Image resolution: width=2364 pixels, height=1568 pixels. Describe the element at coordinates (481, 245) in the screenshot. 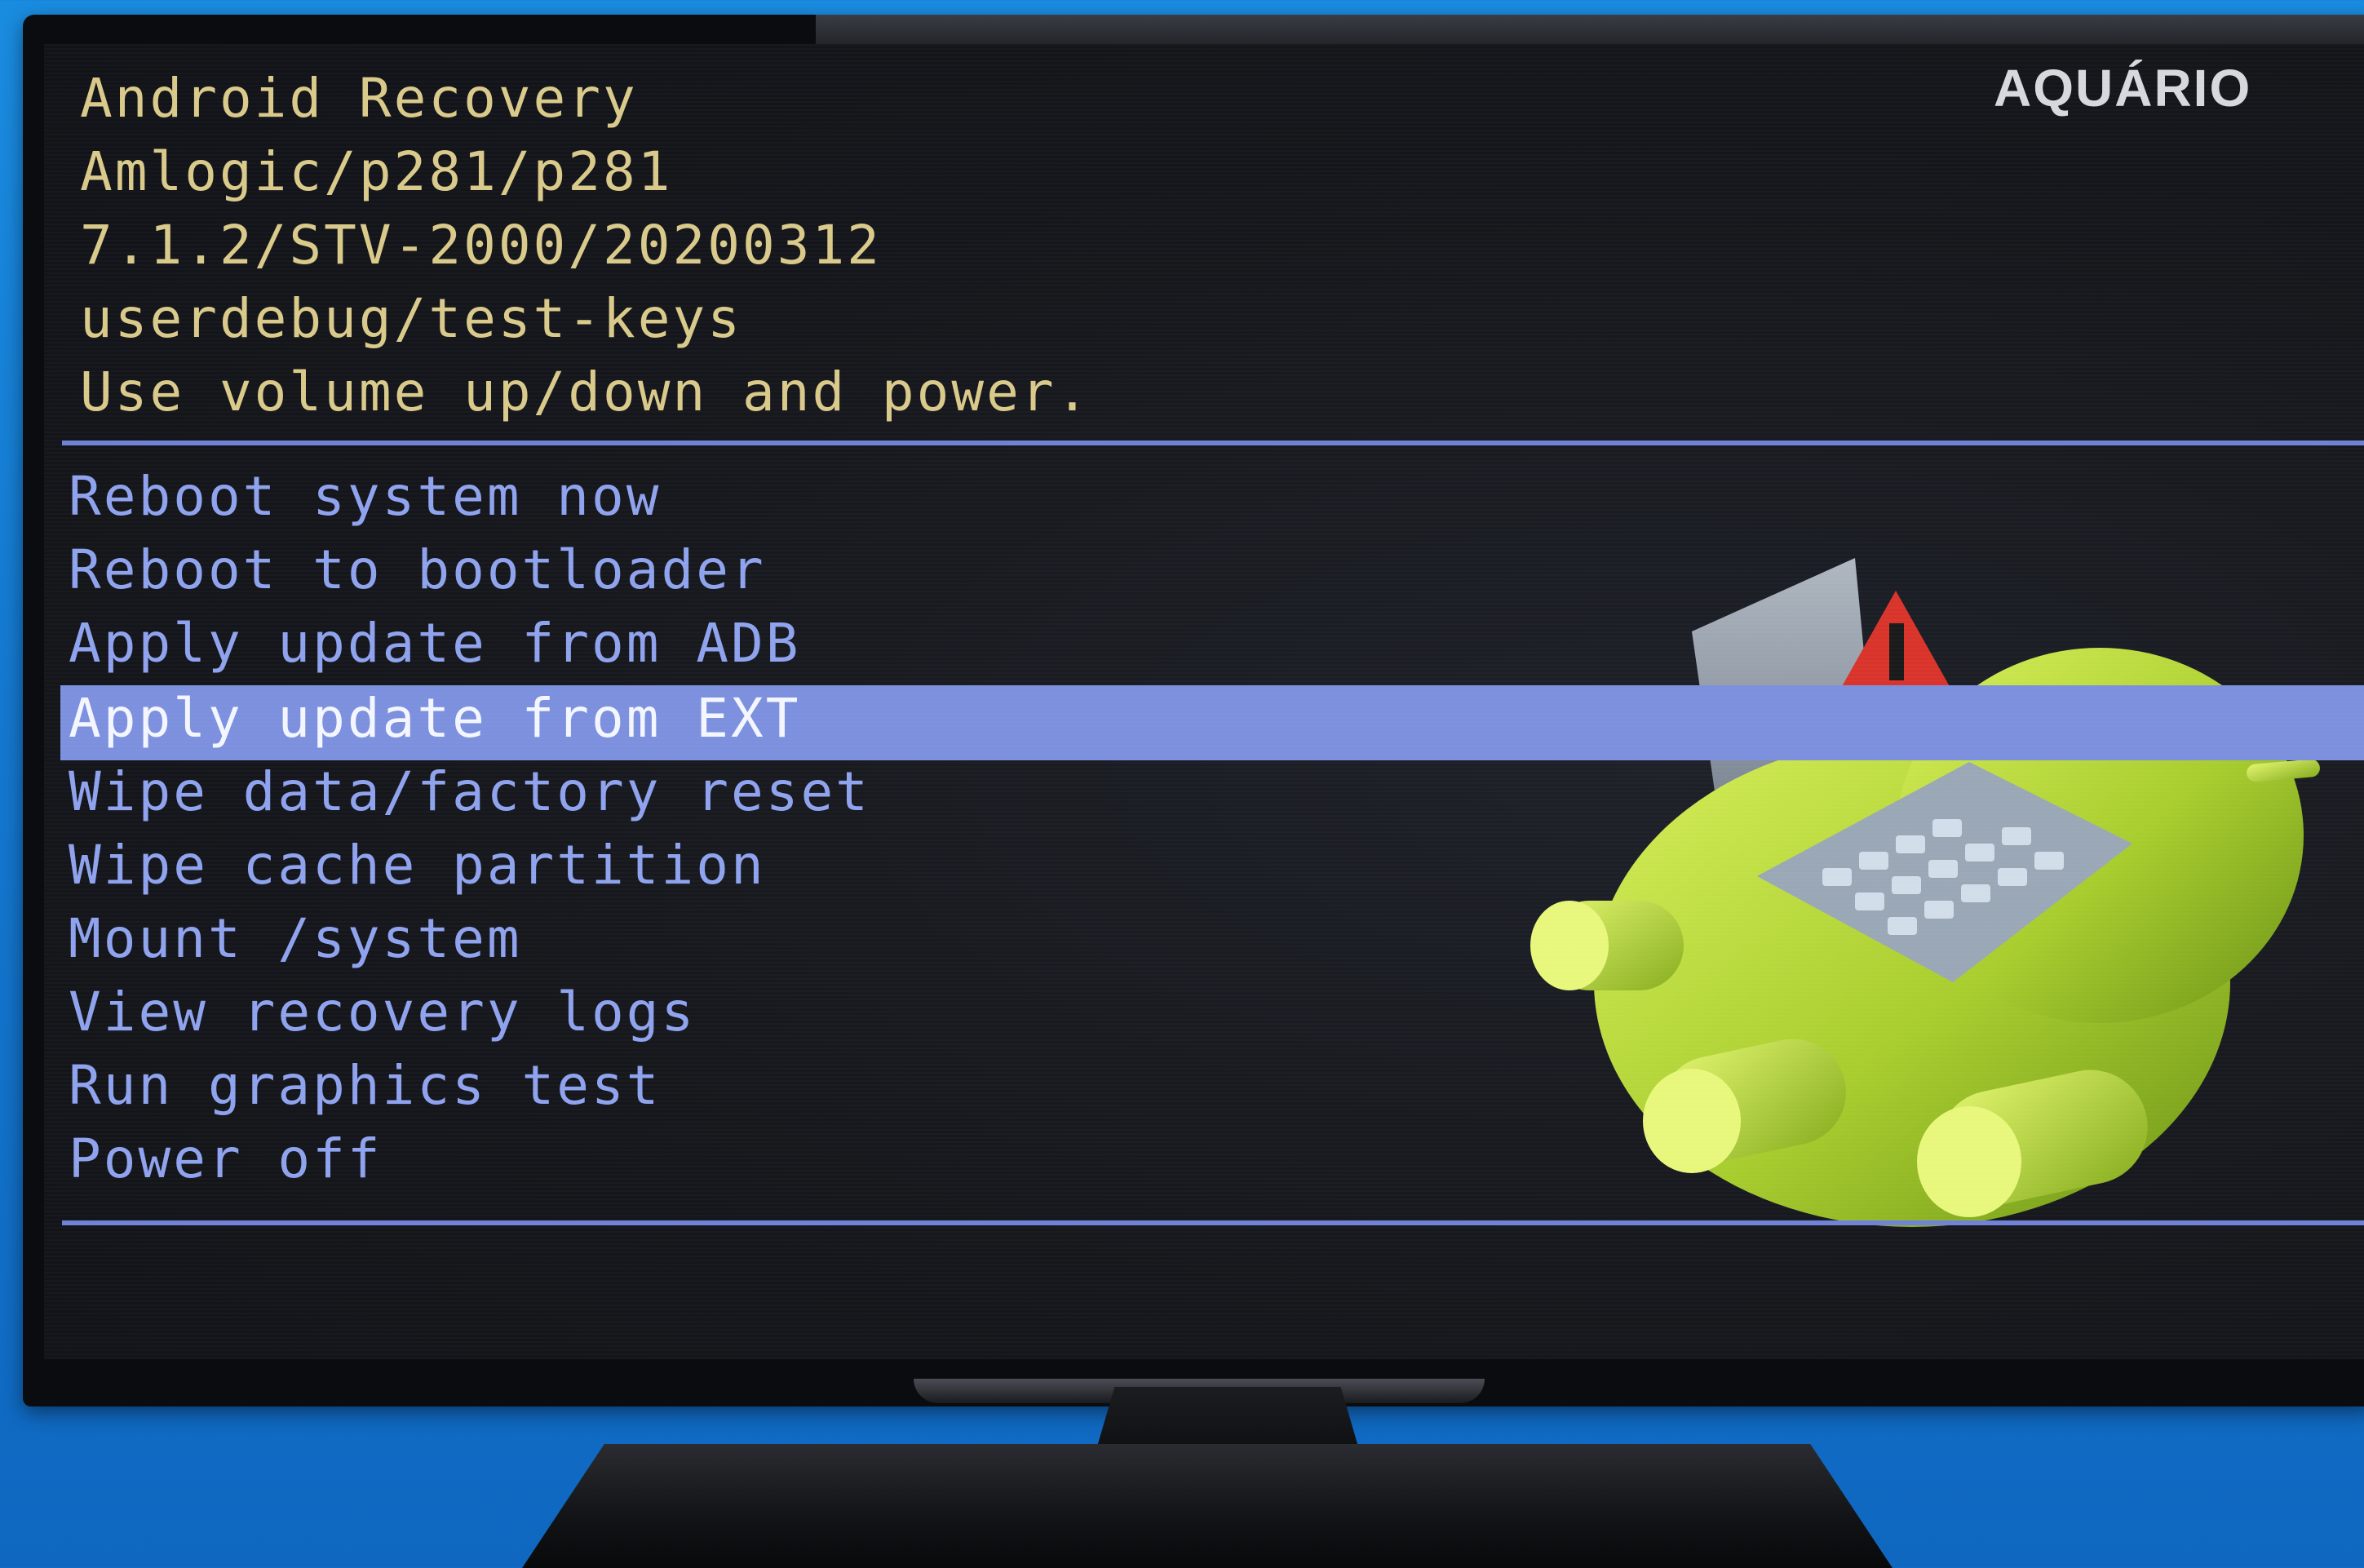

I see `header-build: 7.1.2/STV-2000/20200312` at that location.